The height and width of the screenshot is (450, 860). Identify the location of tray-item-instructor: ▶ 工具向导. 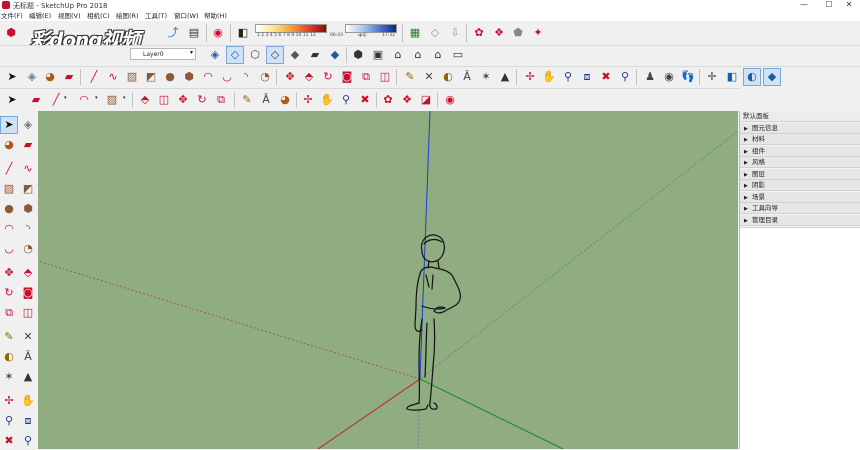
(800, 208).